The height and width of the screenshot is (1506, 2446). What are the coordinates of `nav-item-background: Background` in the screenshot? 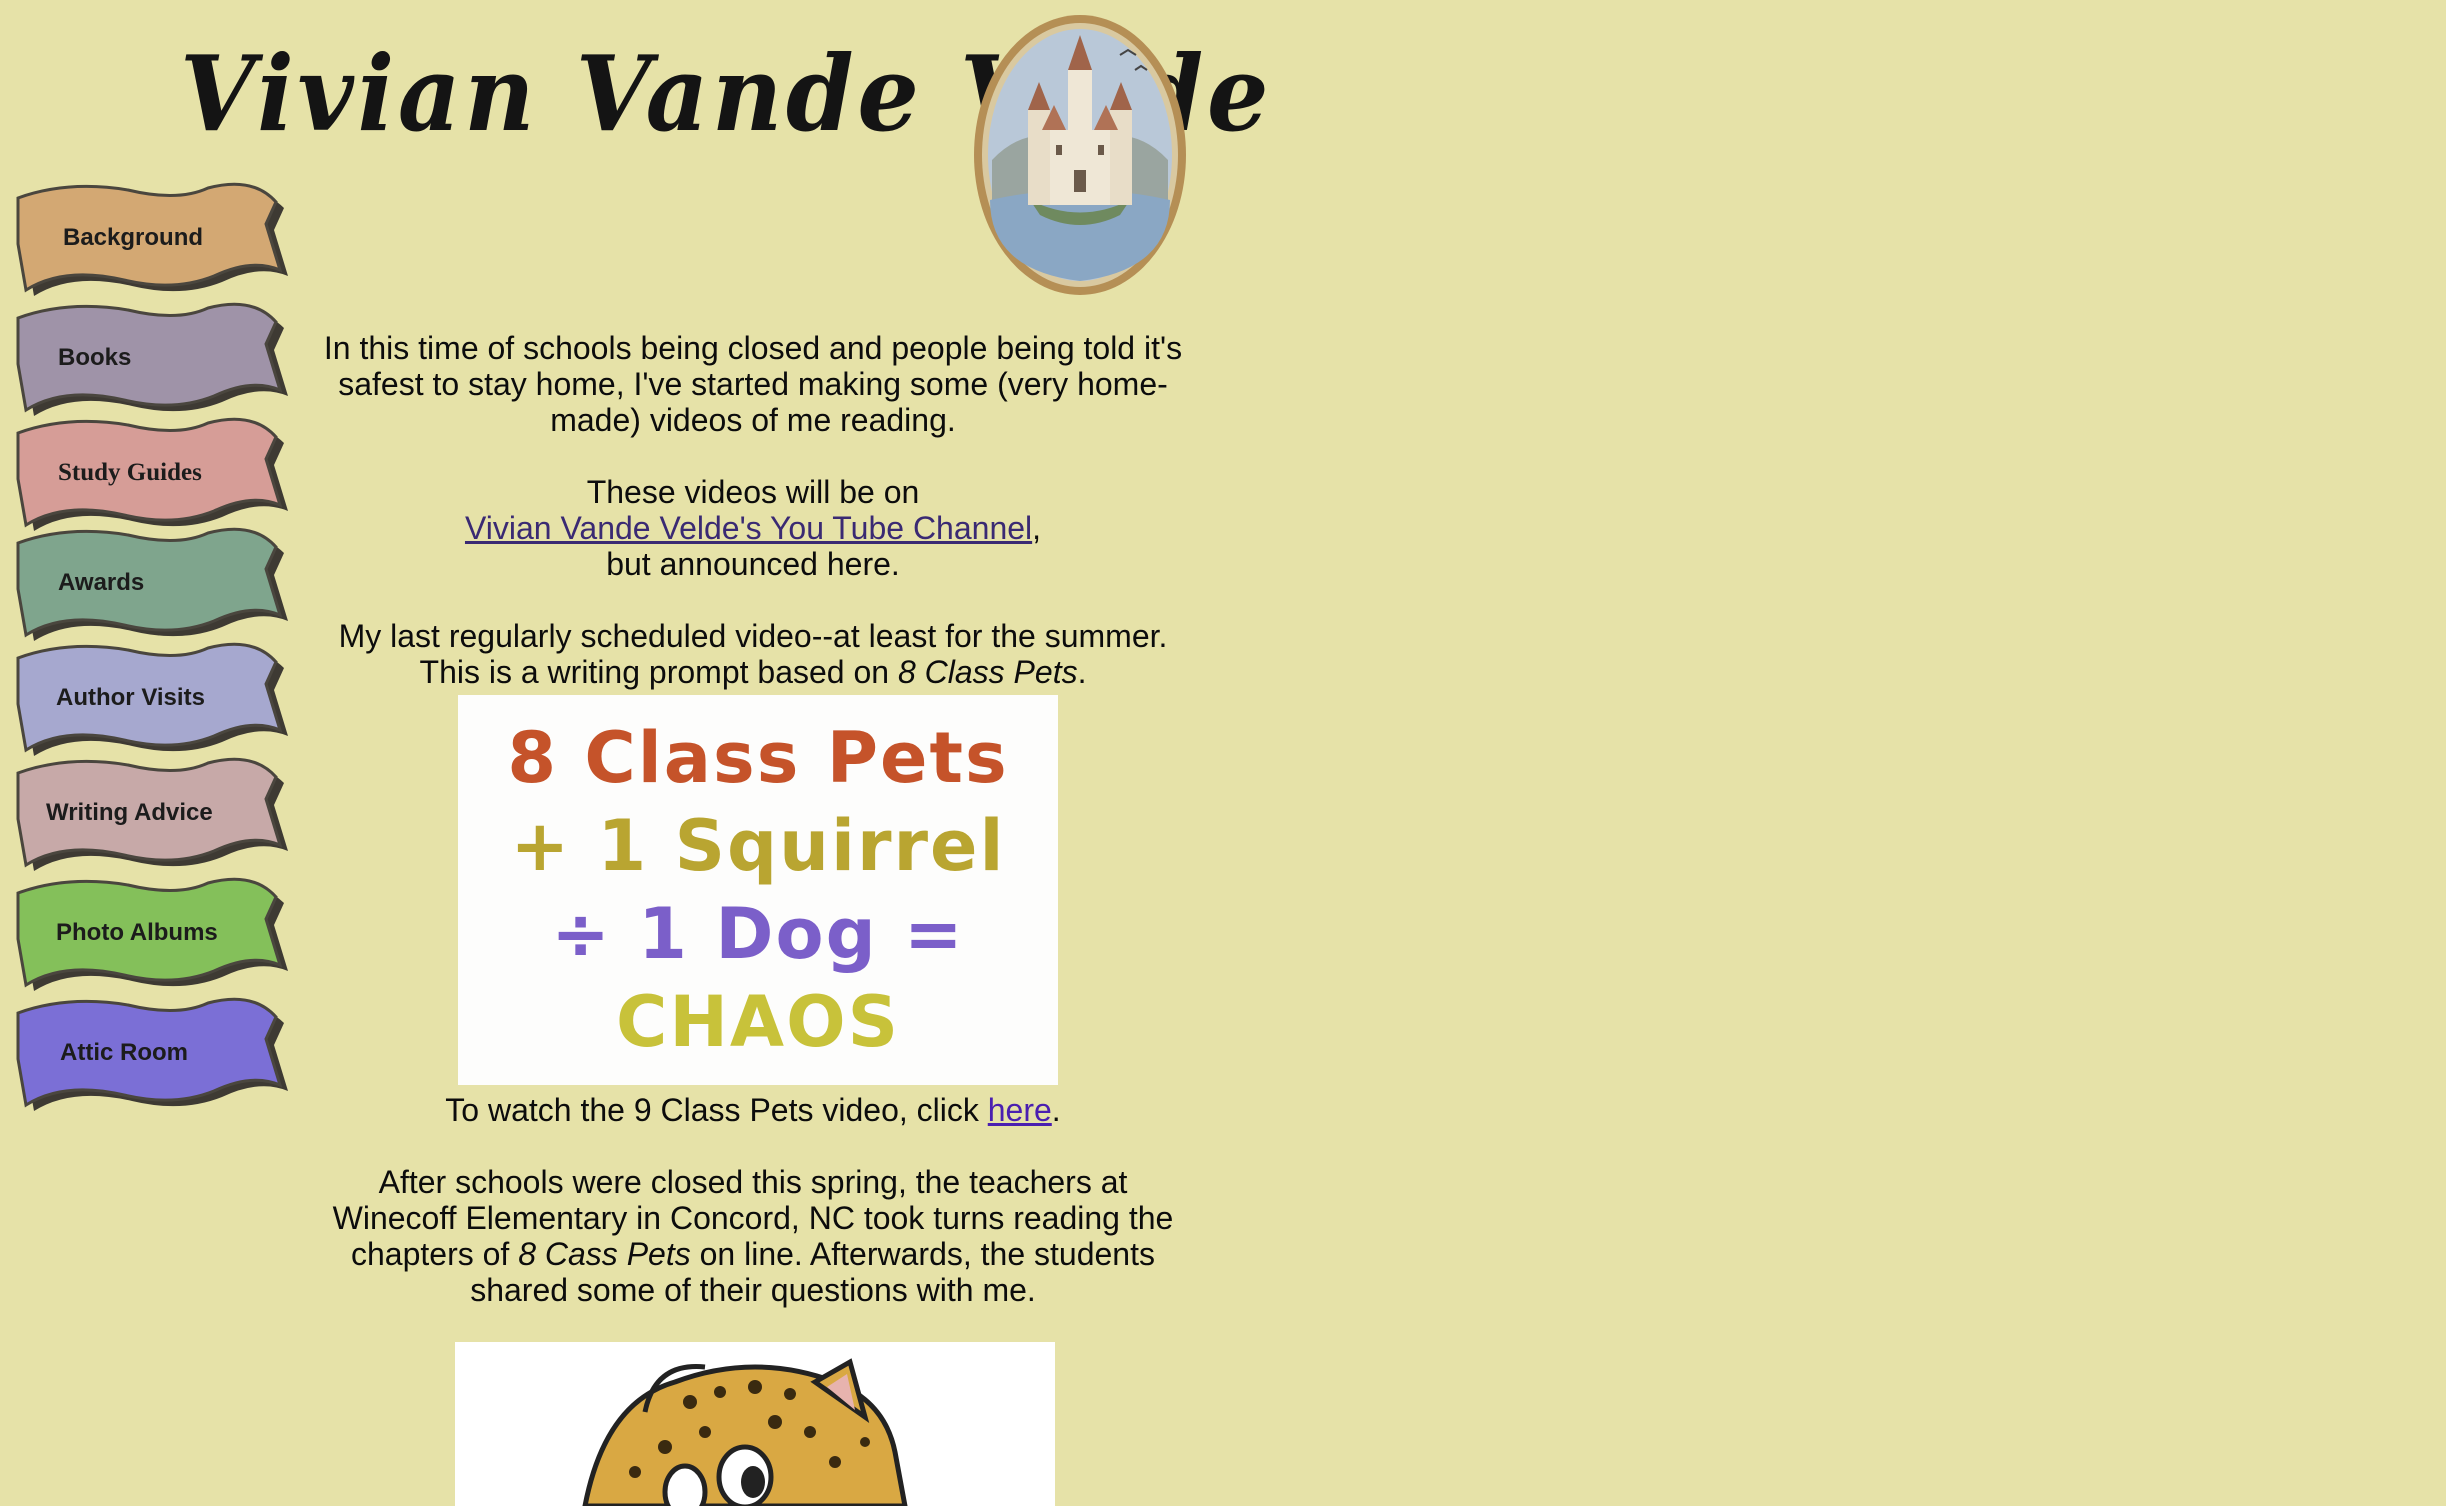 It's located at (150, 245).